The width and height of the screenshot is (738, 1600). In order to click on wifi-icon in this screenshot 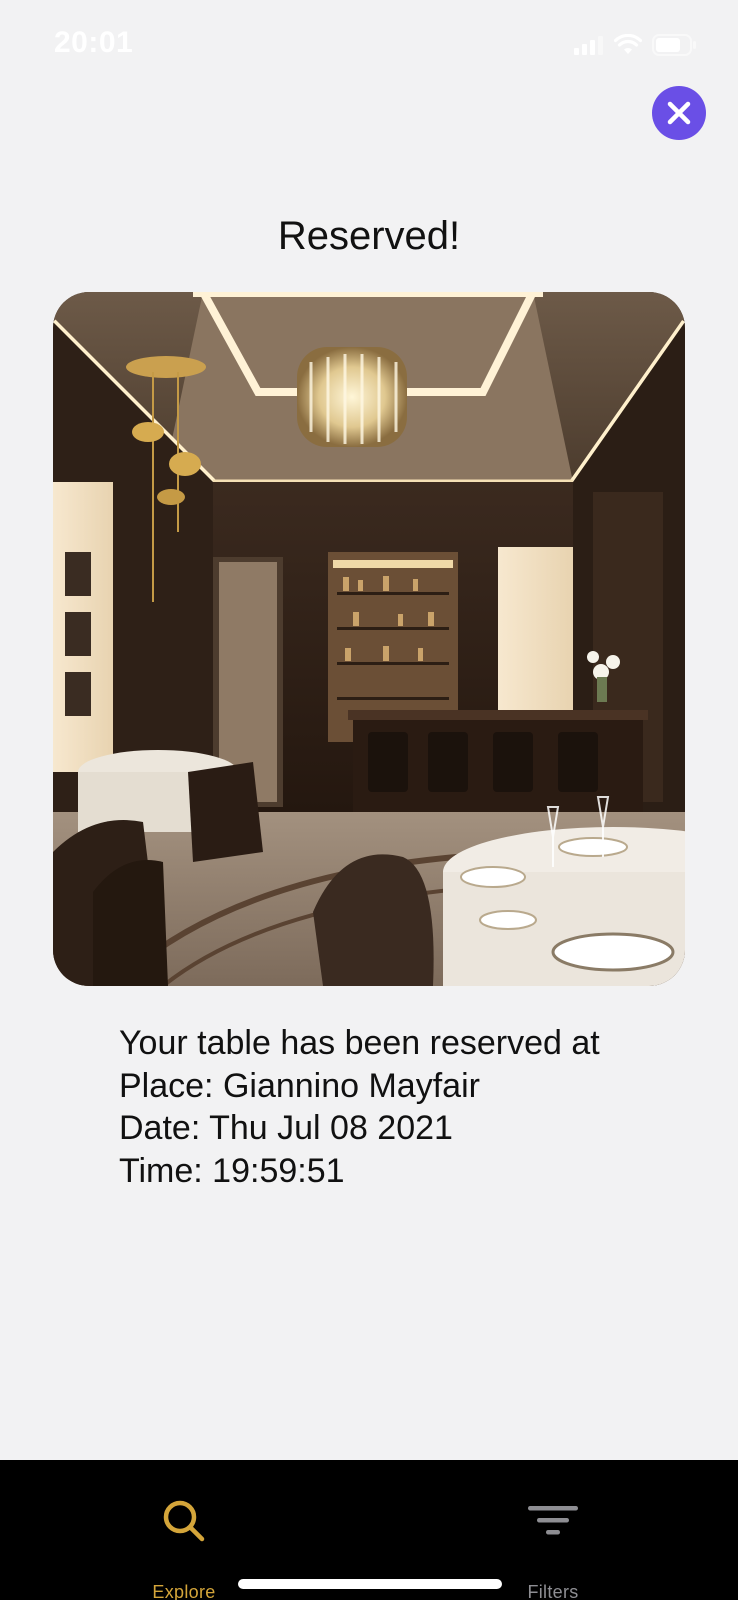, I will do `click(628, 44)`.